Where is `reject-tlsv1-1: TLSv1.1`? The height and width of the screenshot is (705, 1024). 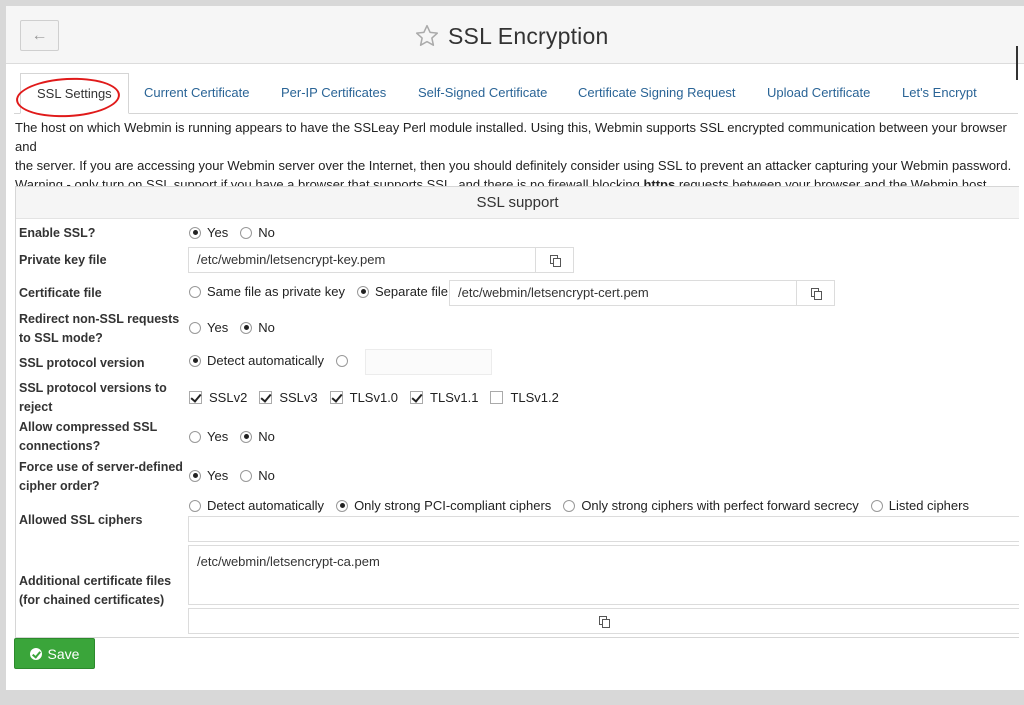
reject-tlsv1-1: TLSv1.1 is located at coordinates (444, 397).